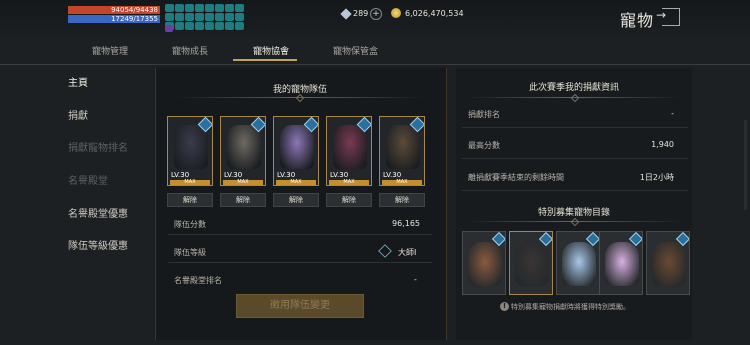 The width and height of the screenshot is (750, 345). I want to click on team-grade-label: 隊伍等級, so click(190, 252).